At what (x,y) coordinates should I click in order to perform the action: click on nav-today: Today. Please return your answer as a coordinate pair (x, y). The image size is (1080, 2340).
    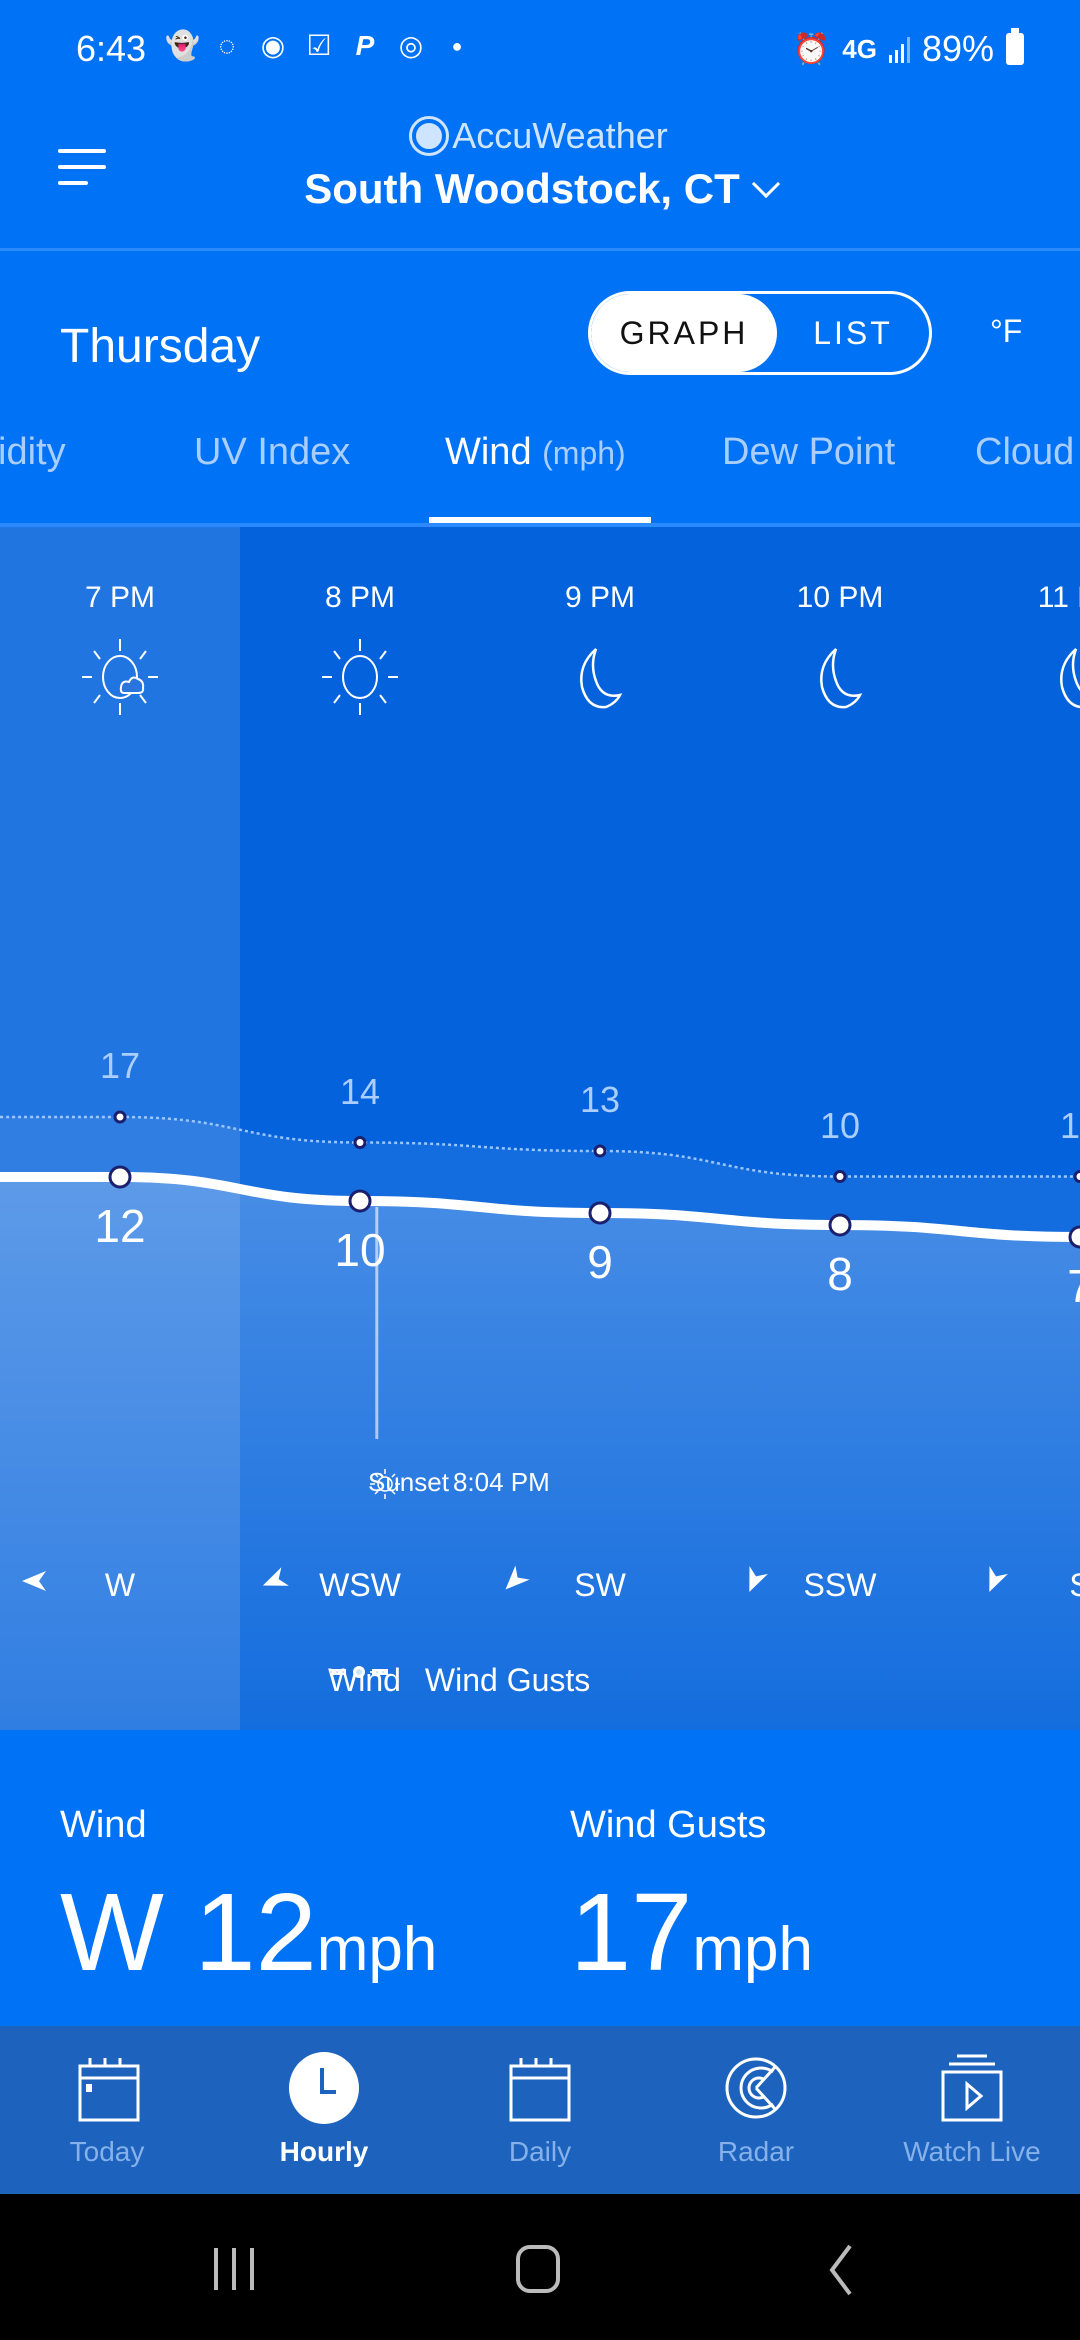
    Looking at the image, I should click on (107, 2110).